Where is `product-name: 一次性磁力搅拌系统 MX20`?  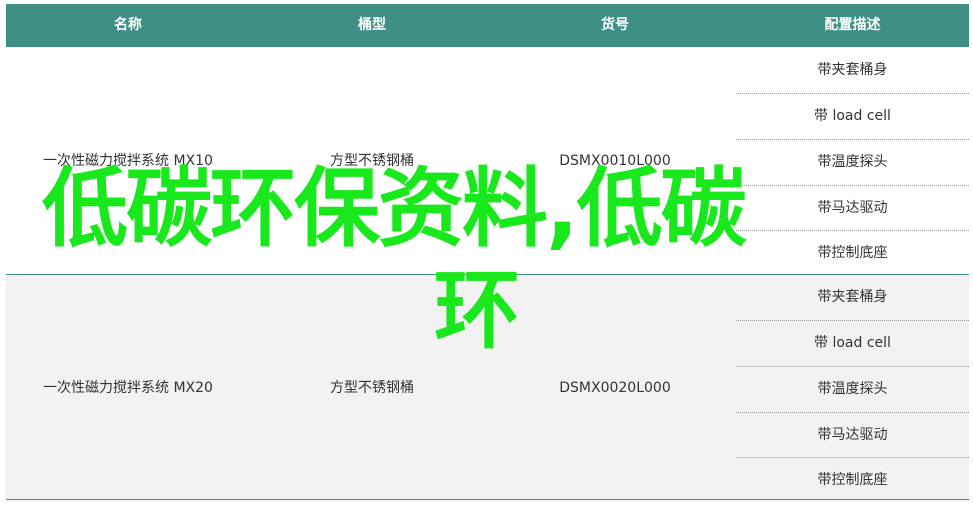 product-name: 一次性磁力搅拌系统 MX20 is located at coordinates (128, 388).